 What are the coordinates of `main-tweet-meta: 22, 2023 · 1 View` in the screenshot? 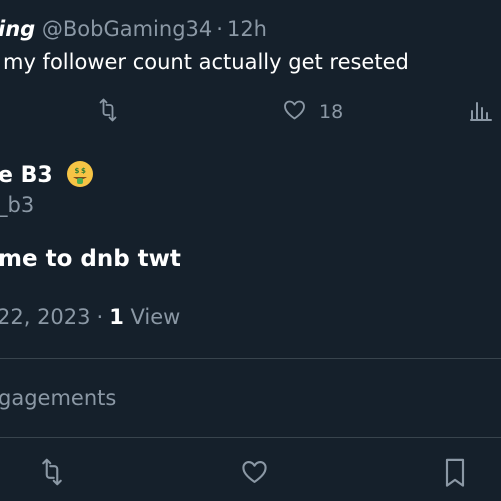 It's located at (90, 317).